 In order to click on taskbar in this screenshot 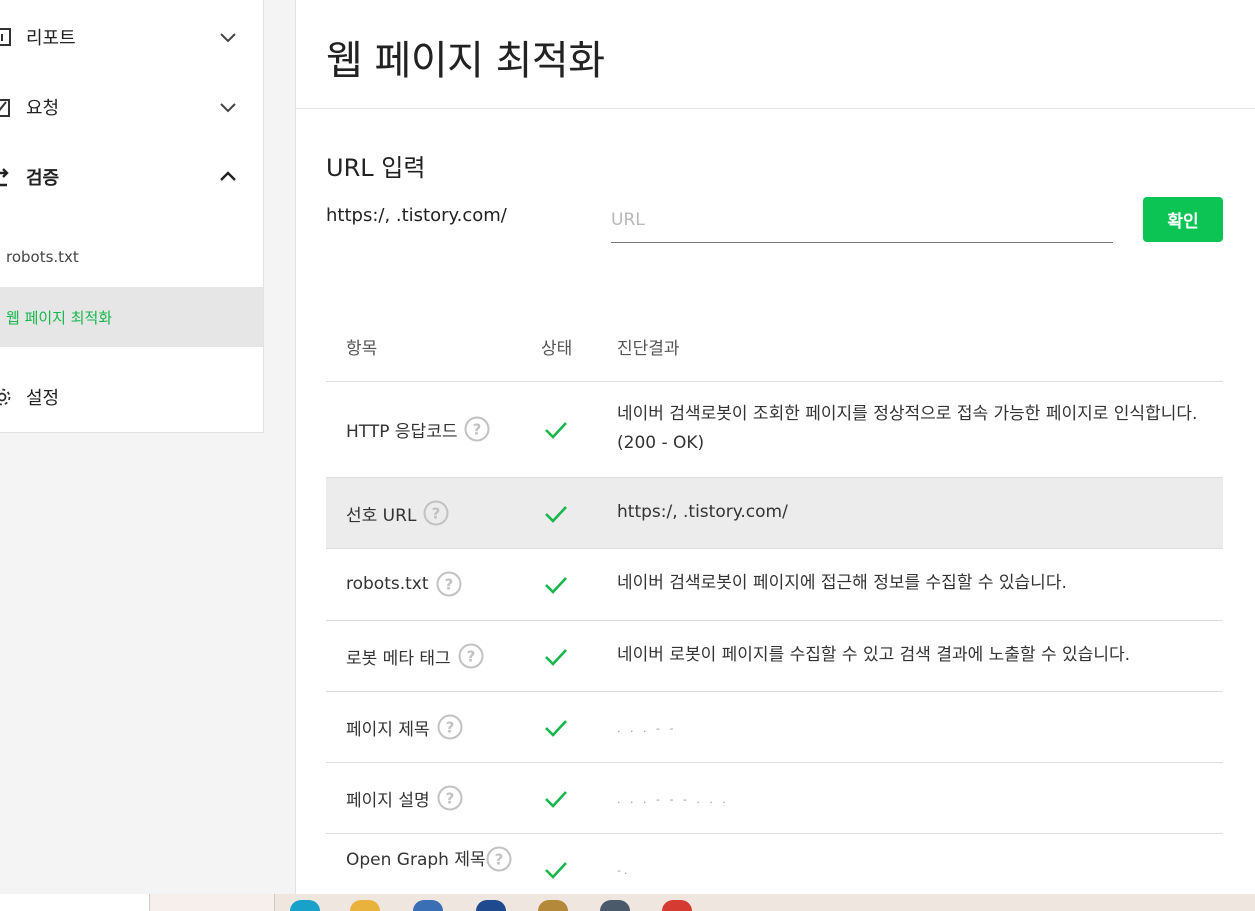, I will do `click(627, 902)`.